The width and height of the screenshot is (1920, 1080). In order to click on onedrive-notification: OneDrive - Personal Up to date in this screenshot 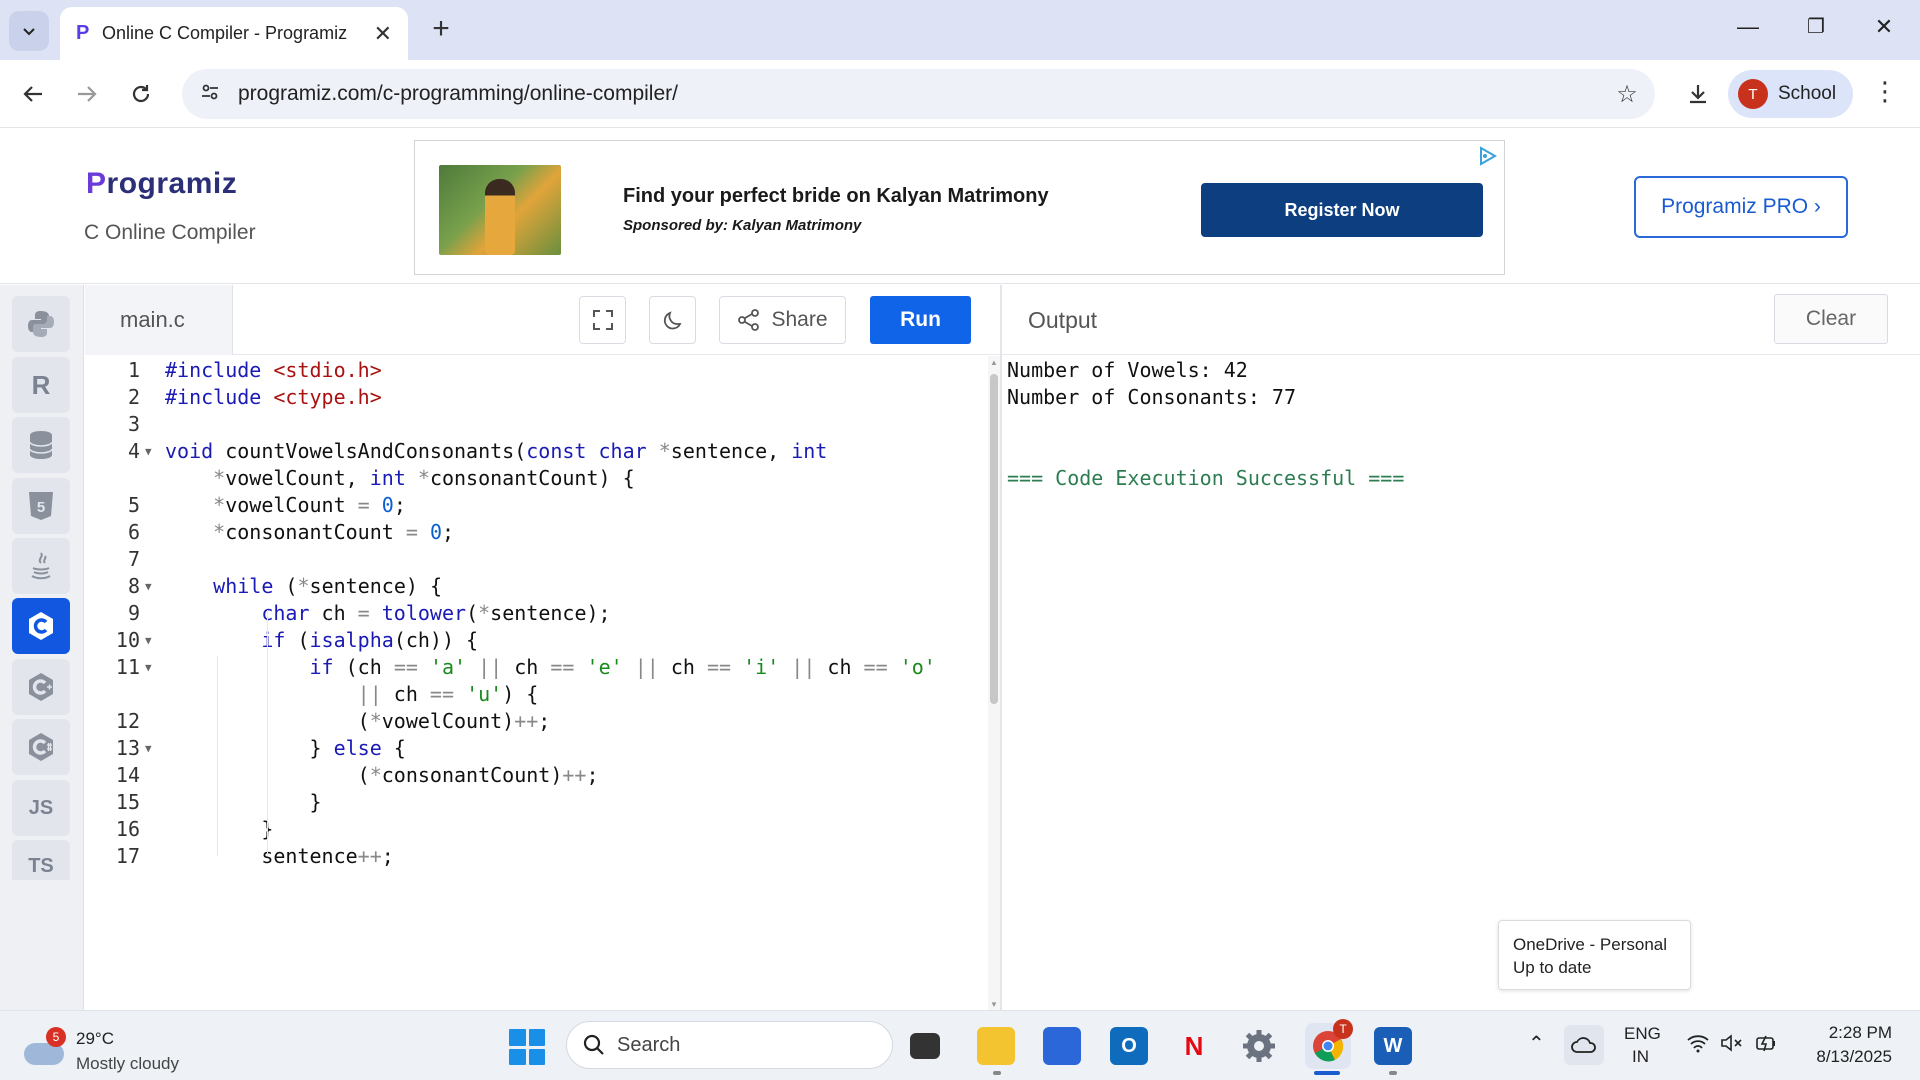, I will do `click(1594, 955)`.